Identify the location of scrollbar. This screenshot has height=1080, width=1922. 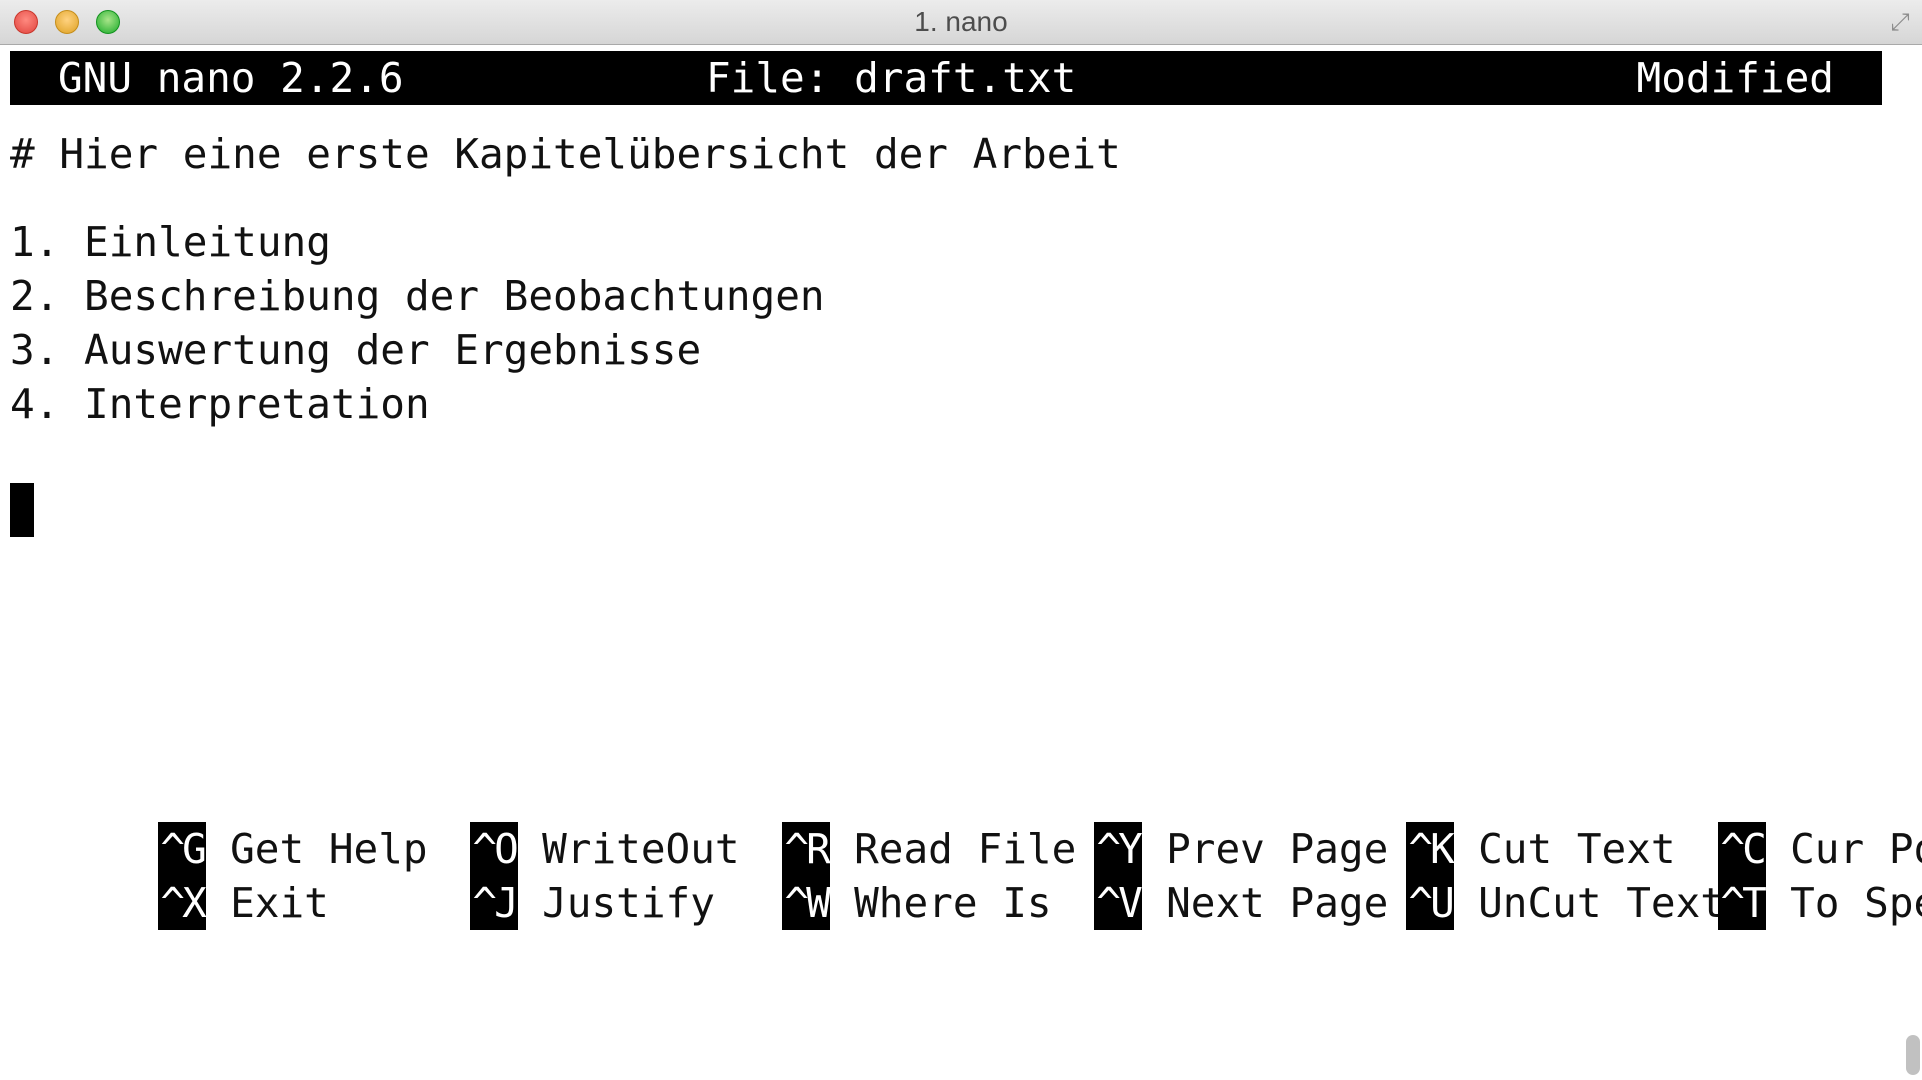
(1913, 1055).